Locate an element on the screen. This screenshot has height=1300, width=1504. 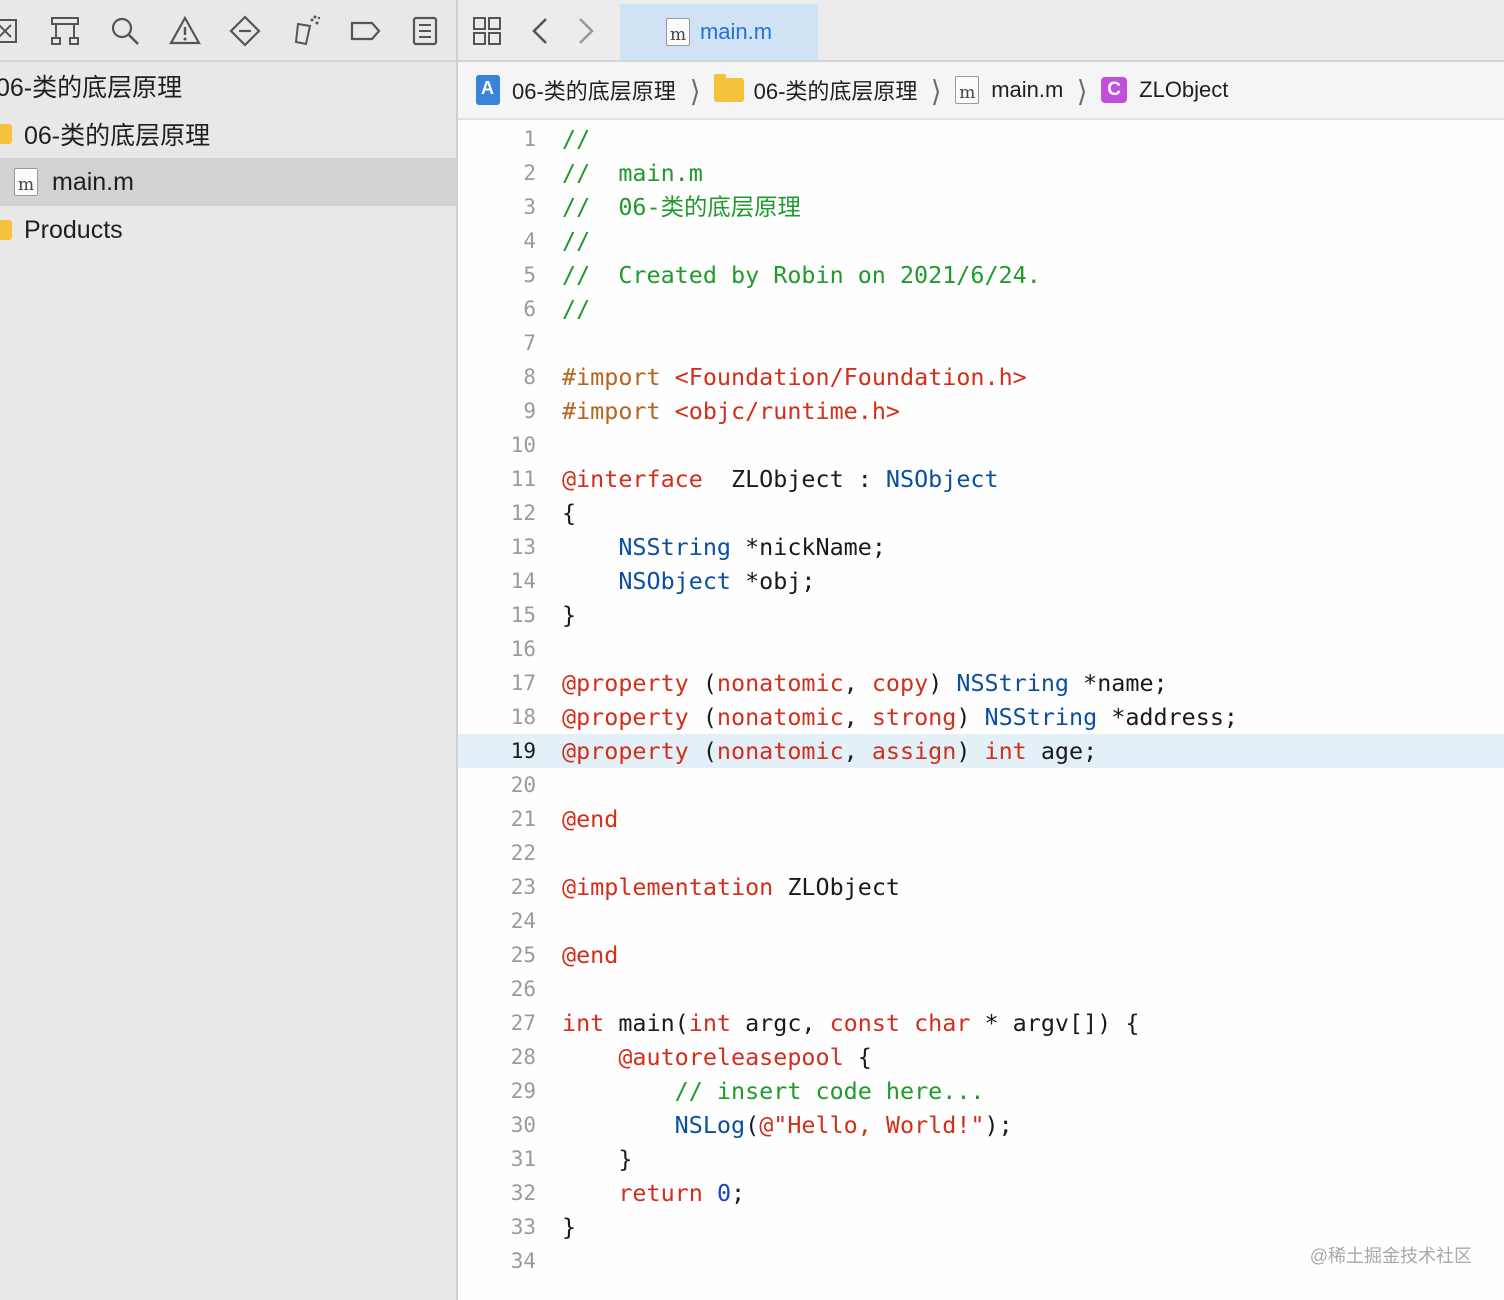
line-number: 21 is located at coordinates (523, 819).